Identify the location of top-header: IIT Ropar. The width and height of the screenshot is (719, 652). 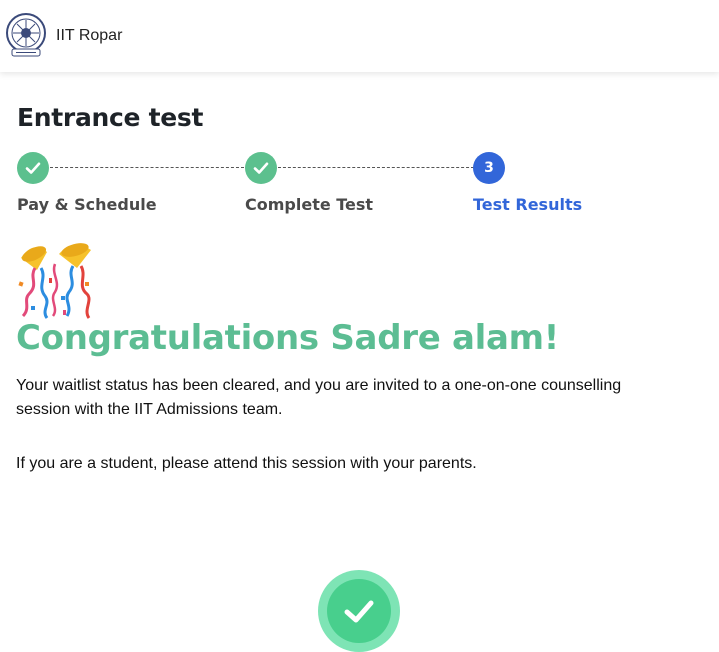
(359, 36).